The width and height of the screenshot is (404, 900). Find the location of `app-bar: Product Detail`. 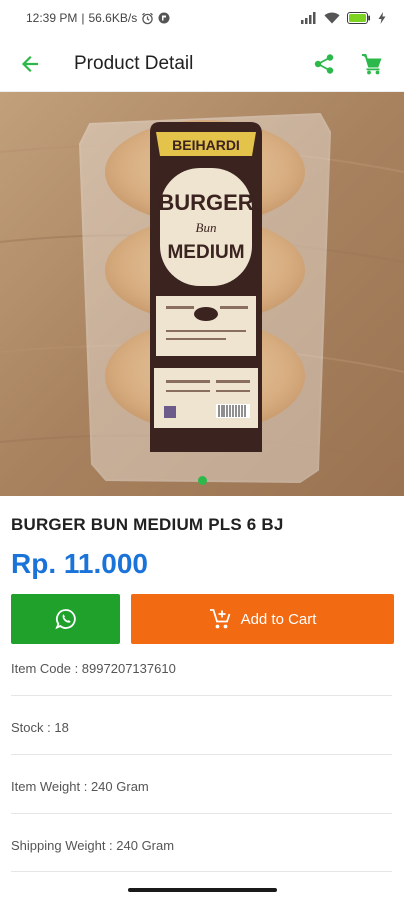

app-bar: Product Detail is located at coordinates (202, 64).